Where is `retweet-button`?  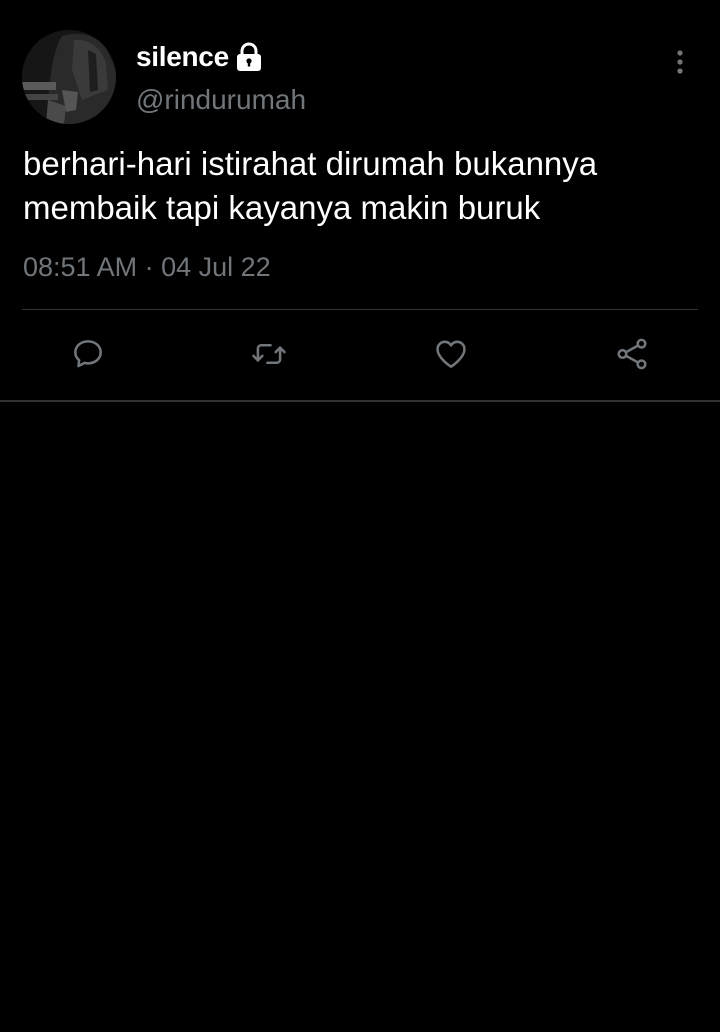 retweet-button is located at coordinates (269, 354).